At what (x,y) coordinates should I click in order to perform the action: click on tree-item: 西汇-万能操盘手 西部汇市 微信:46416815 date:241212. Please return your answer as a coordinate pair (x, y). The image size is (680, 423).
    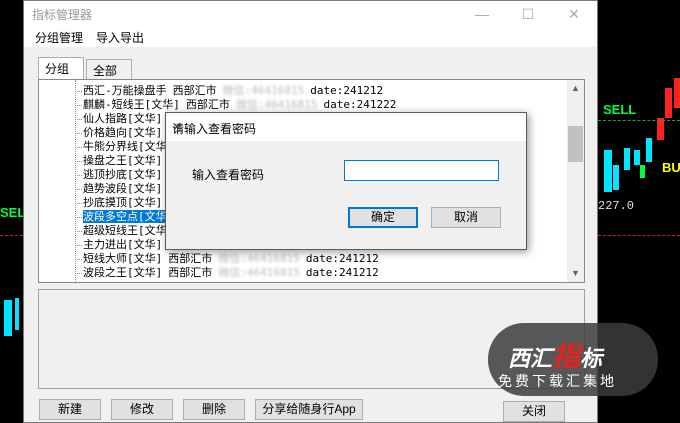
    Looking at the image, I should click on (229, 91).